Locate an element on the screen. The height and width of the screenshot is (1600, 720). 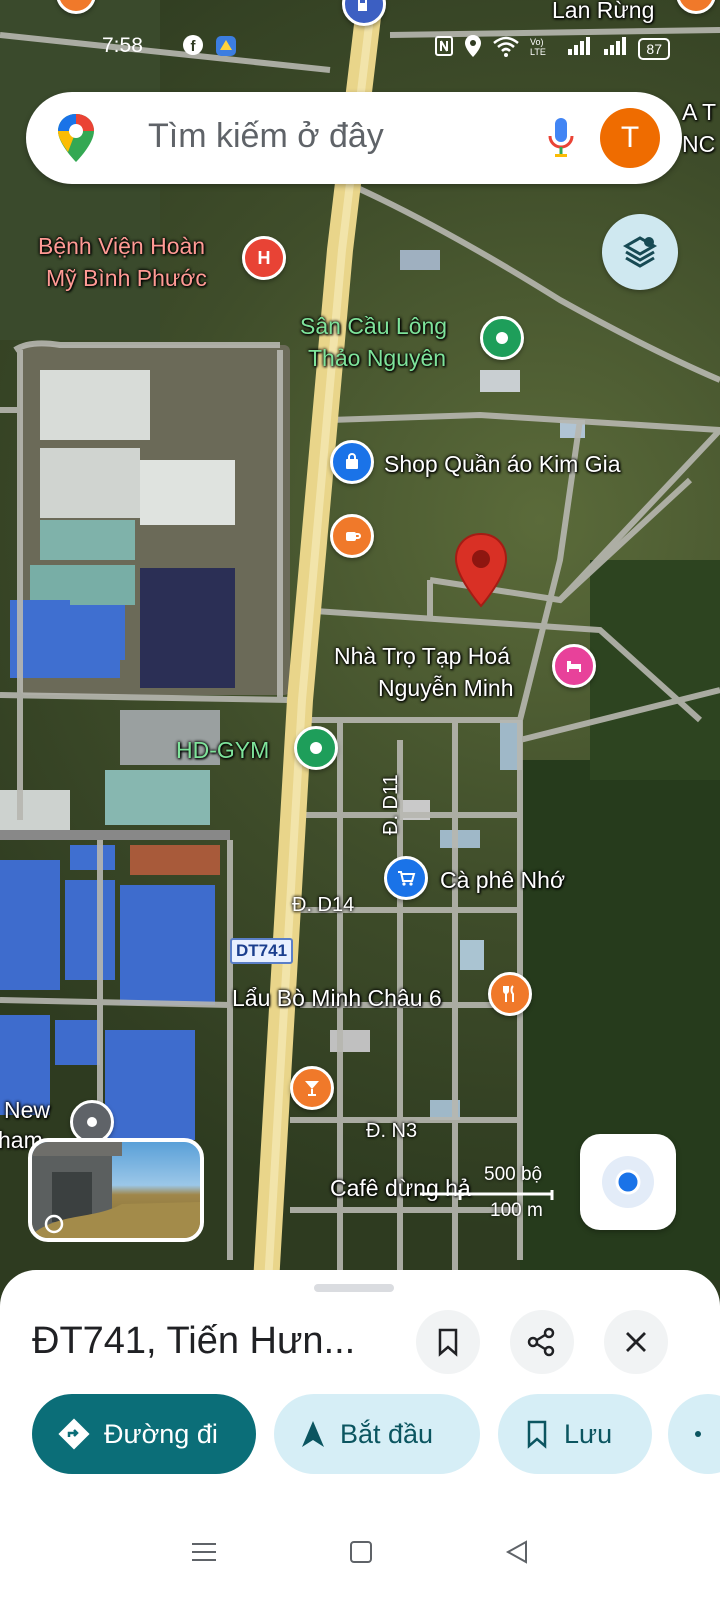
scale-bar is located at coordinates (487, 1195).